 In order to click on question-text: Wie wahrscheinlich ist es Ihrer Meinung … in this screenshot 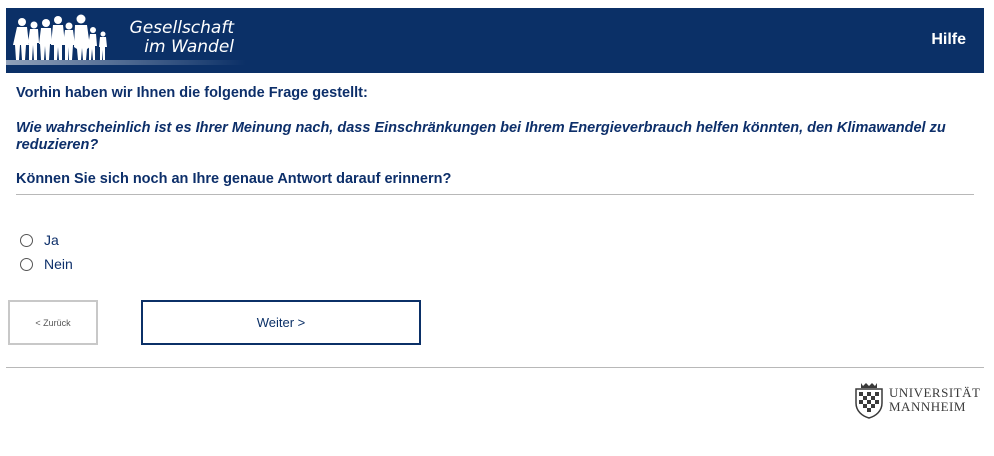, I will do `click(481, 136)`.